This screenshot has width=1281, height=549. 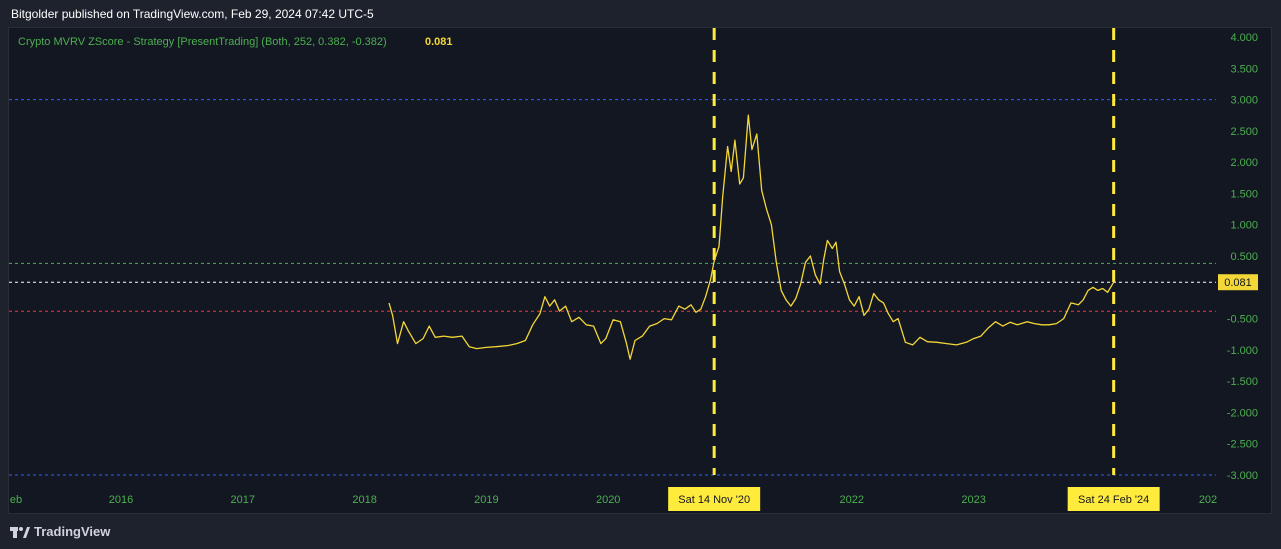 What do you see at coordinates (72, 531) in the screenshot?
I see `brand-name: TradingView` at bounding box center [72, 531].